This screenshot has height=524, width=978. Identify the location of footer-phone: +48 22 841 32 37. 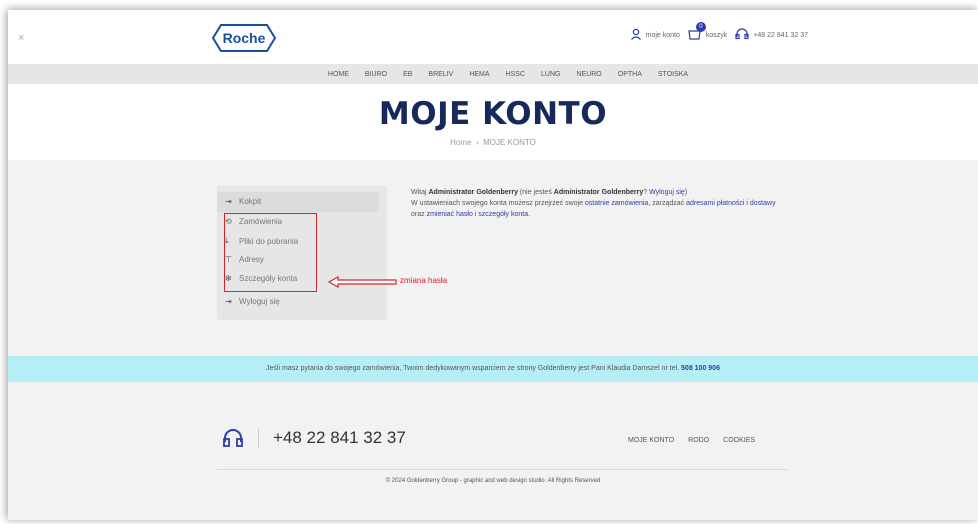
(339, 437).